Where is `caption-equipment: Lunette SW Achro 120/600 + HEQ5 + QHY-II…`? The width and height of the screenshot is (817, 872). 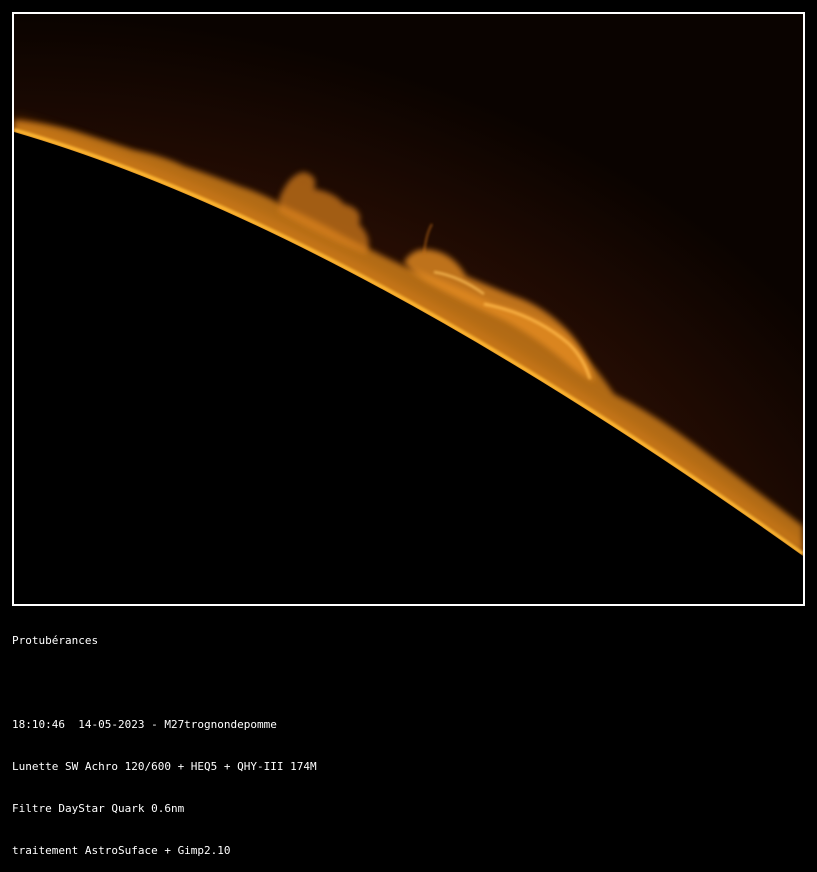 caption-equipment: Lunette SW Achro 120/600 + HEQ5 + QHY-II… is located at coordinates (164, 766).